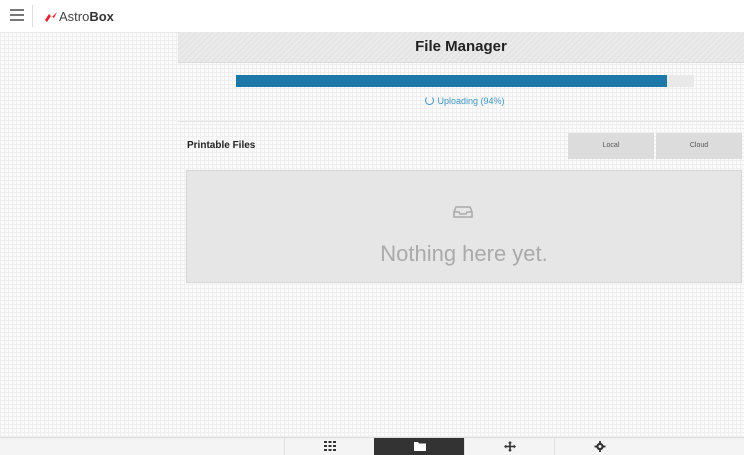 The image size is (744, 455). Describe the element at coordinates (74, 16) in the screenshot. I see `brand-name-light: Astro` at that location.